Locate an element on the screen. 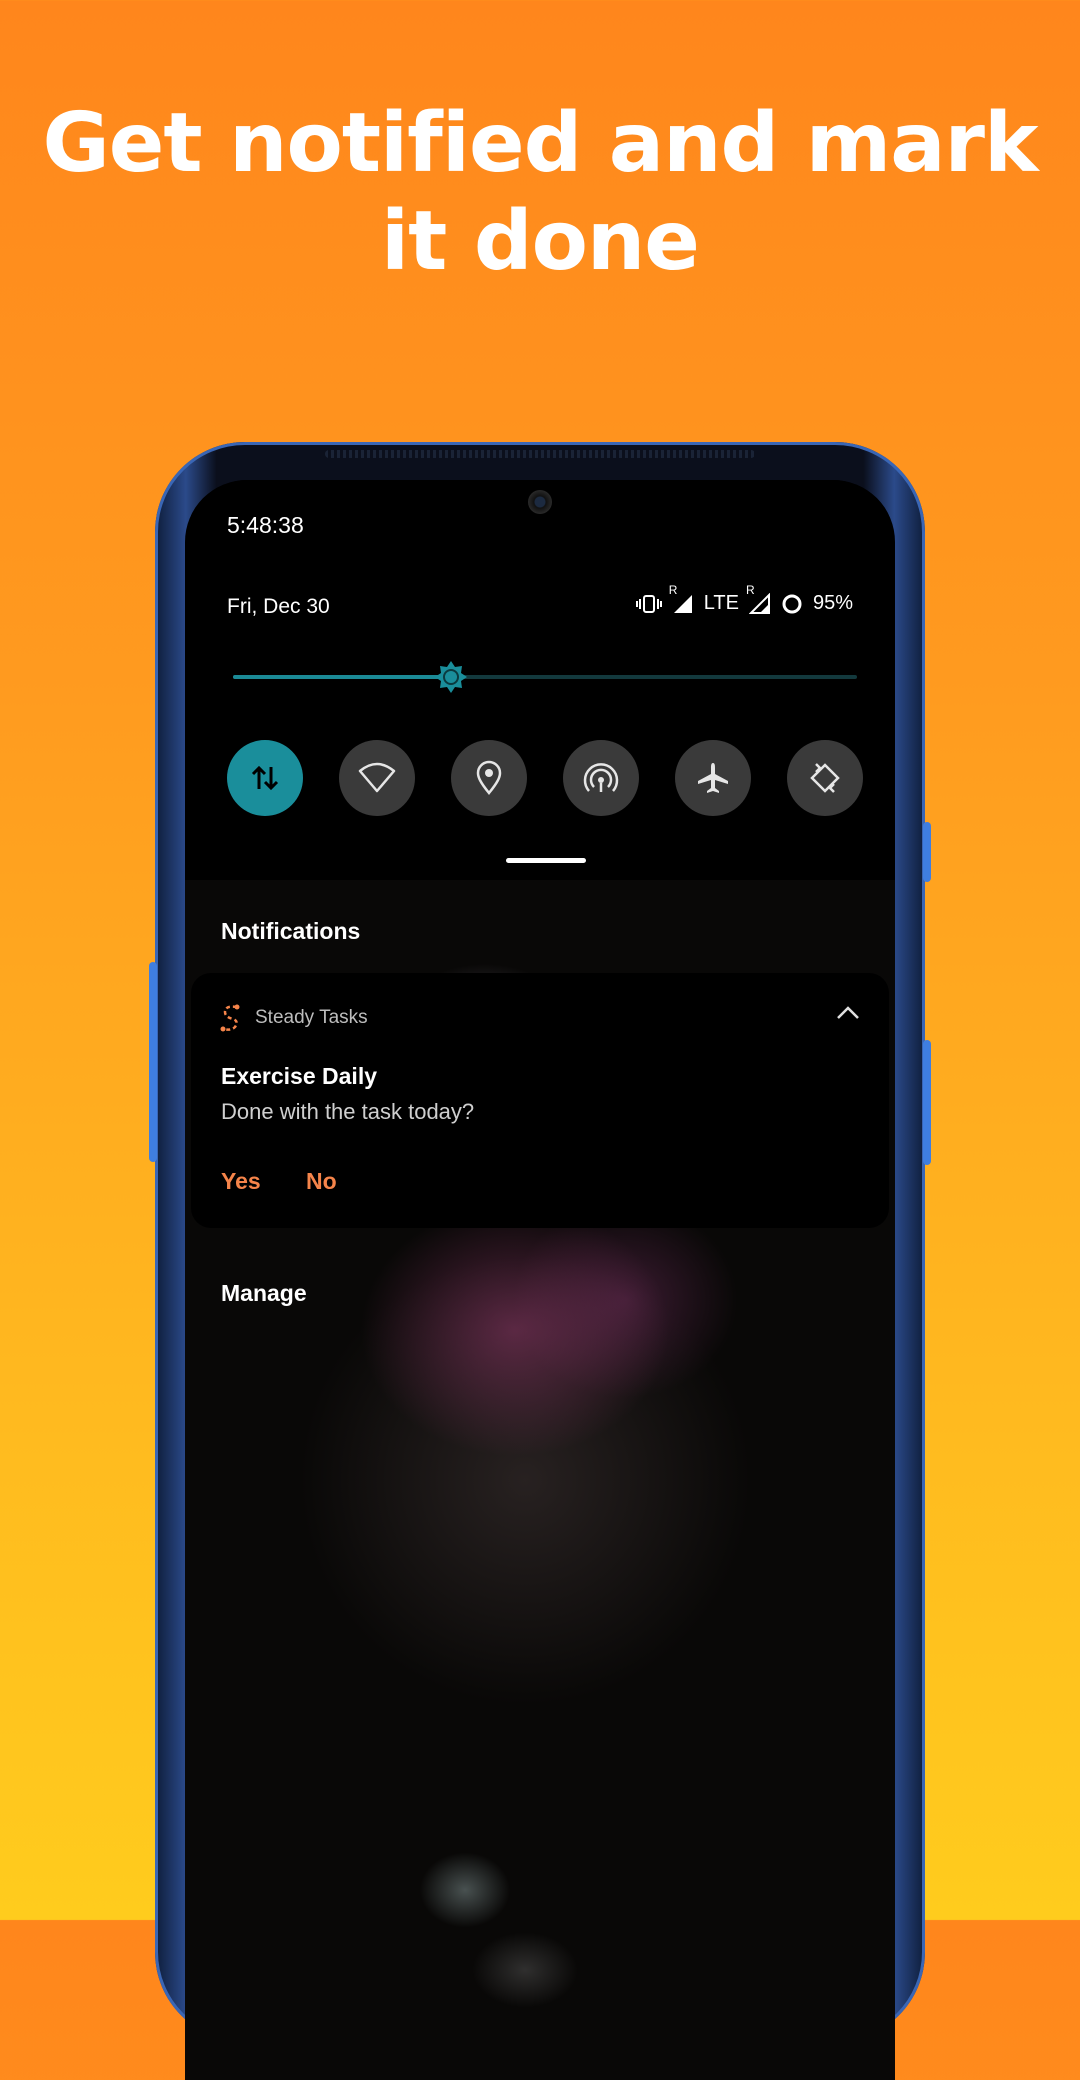 The height and width of the screenshot is (2080, 1080). brightness-slider-fill is located at coordinates (342, 677).